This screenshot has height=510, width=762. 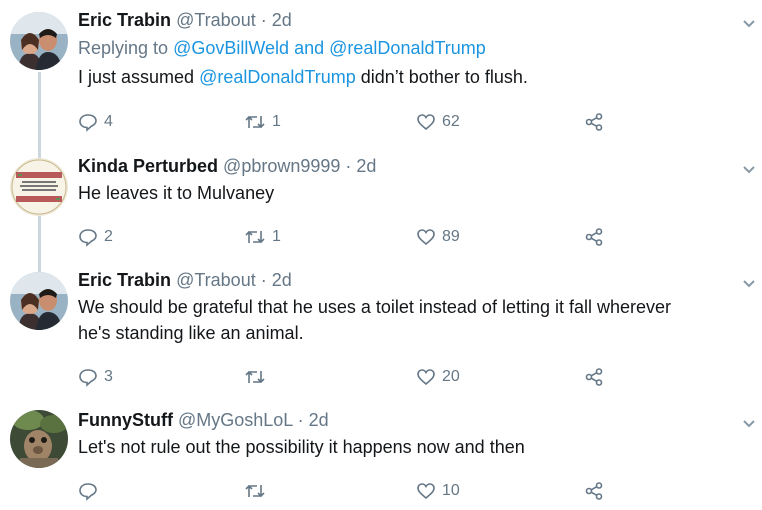 What do you see at coordinates (231, 48) in the screenshot?
I see `mention-link: @GovBillWeld` at bounding box center [231, 48].